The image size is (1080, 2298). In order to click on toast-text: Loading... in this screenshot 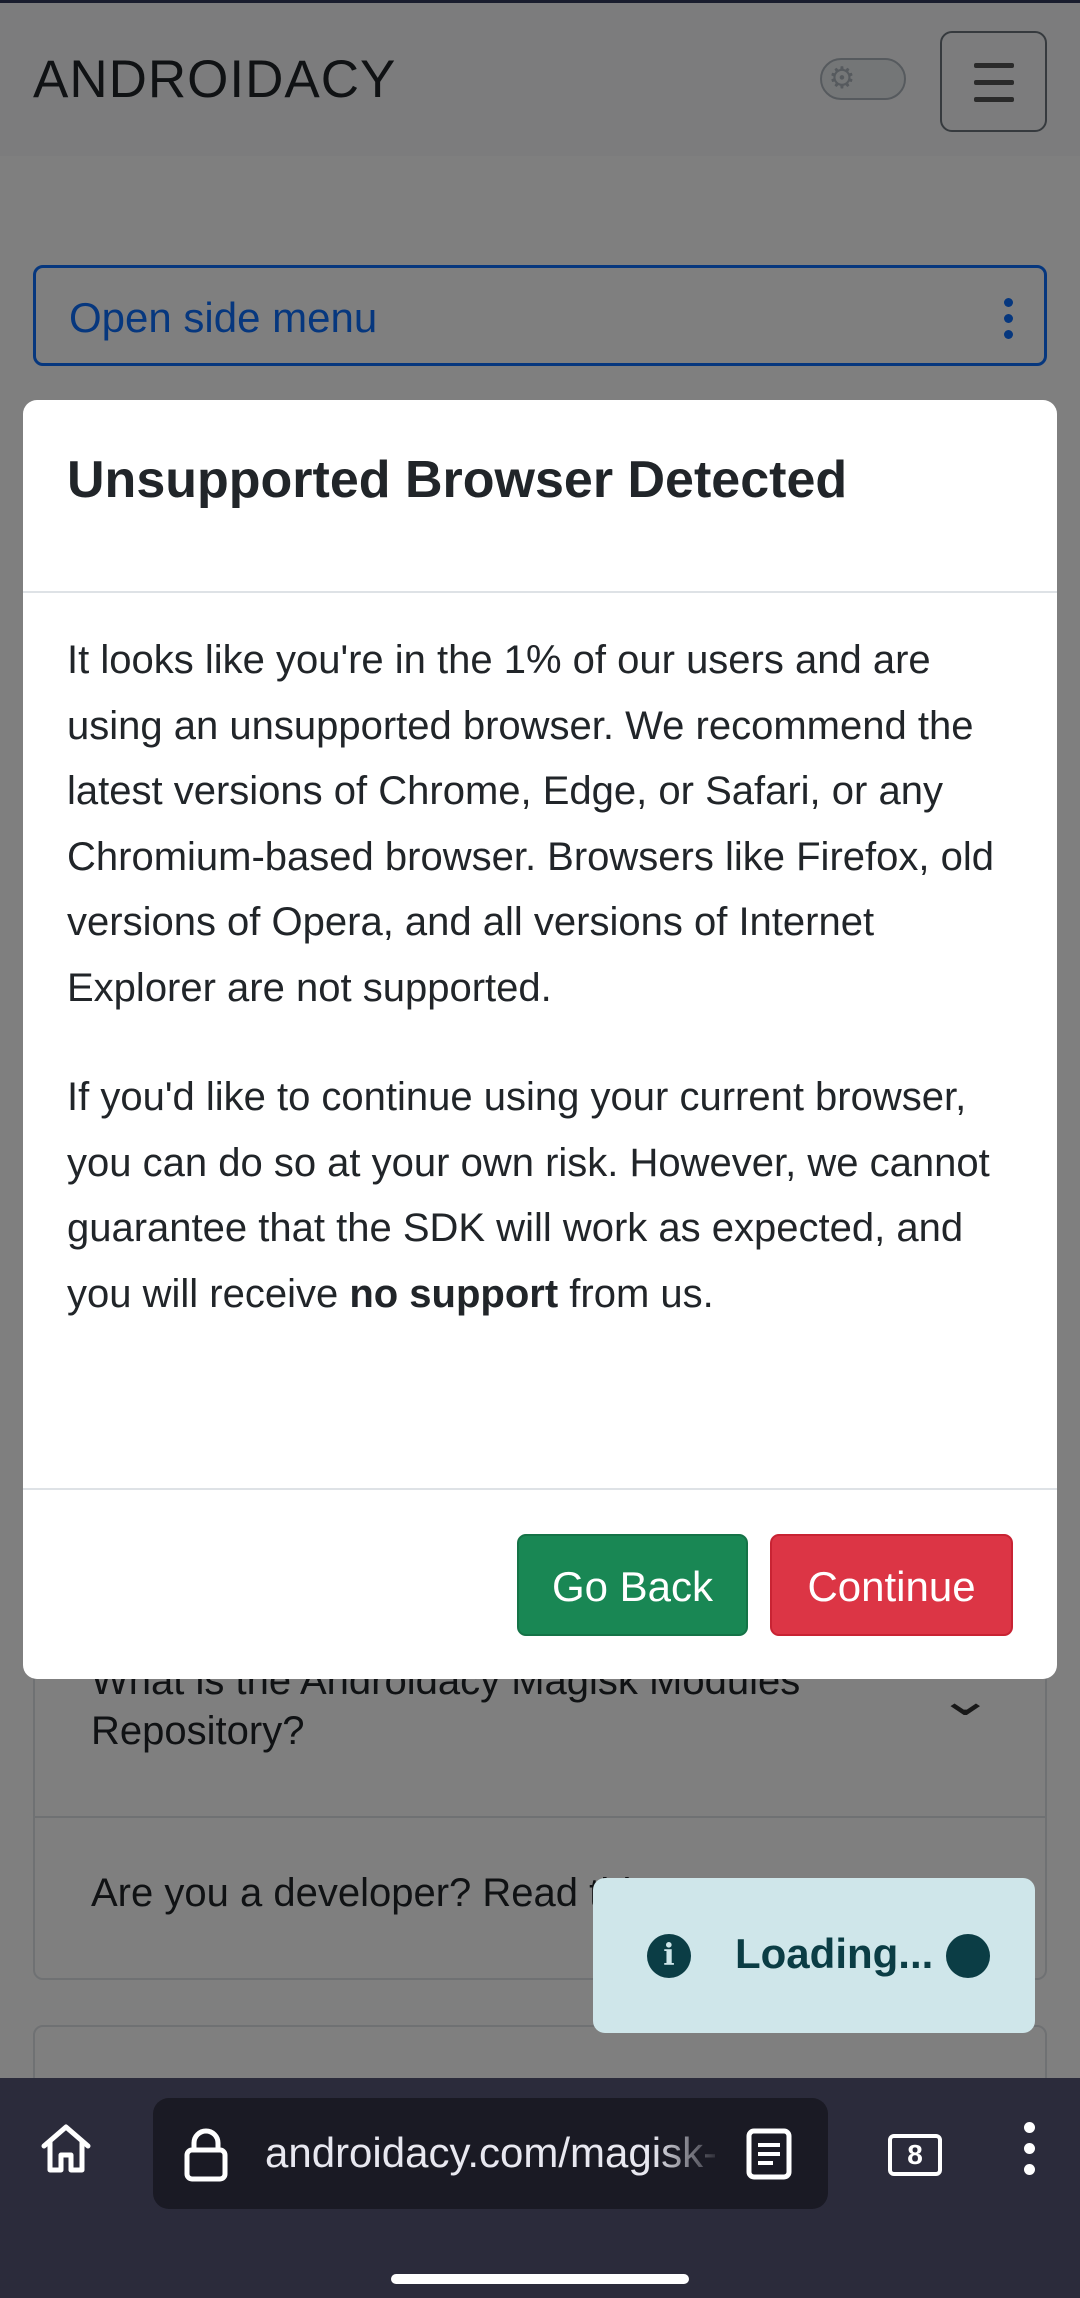, I will do `click(834, 1953)`.